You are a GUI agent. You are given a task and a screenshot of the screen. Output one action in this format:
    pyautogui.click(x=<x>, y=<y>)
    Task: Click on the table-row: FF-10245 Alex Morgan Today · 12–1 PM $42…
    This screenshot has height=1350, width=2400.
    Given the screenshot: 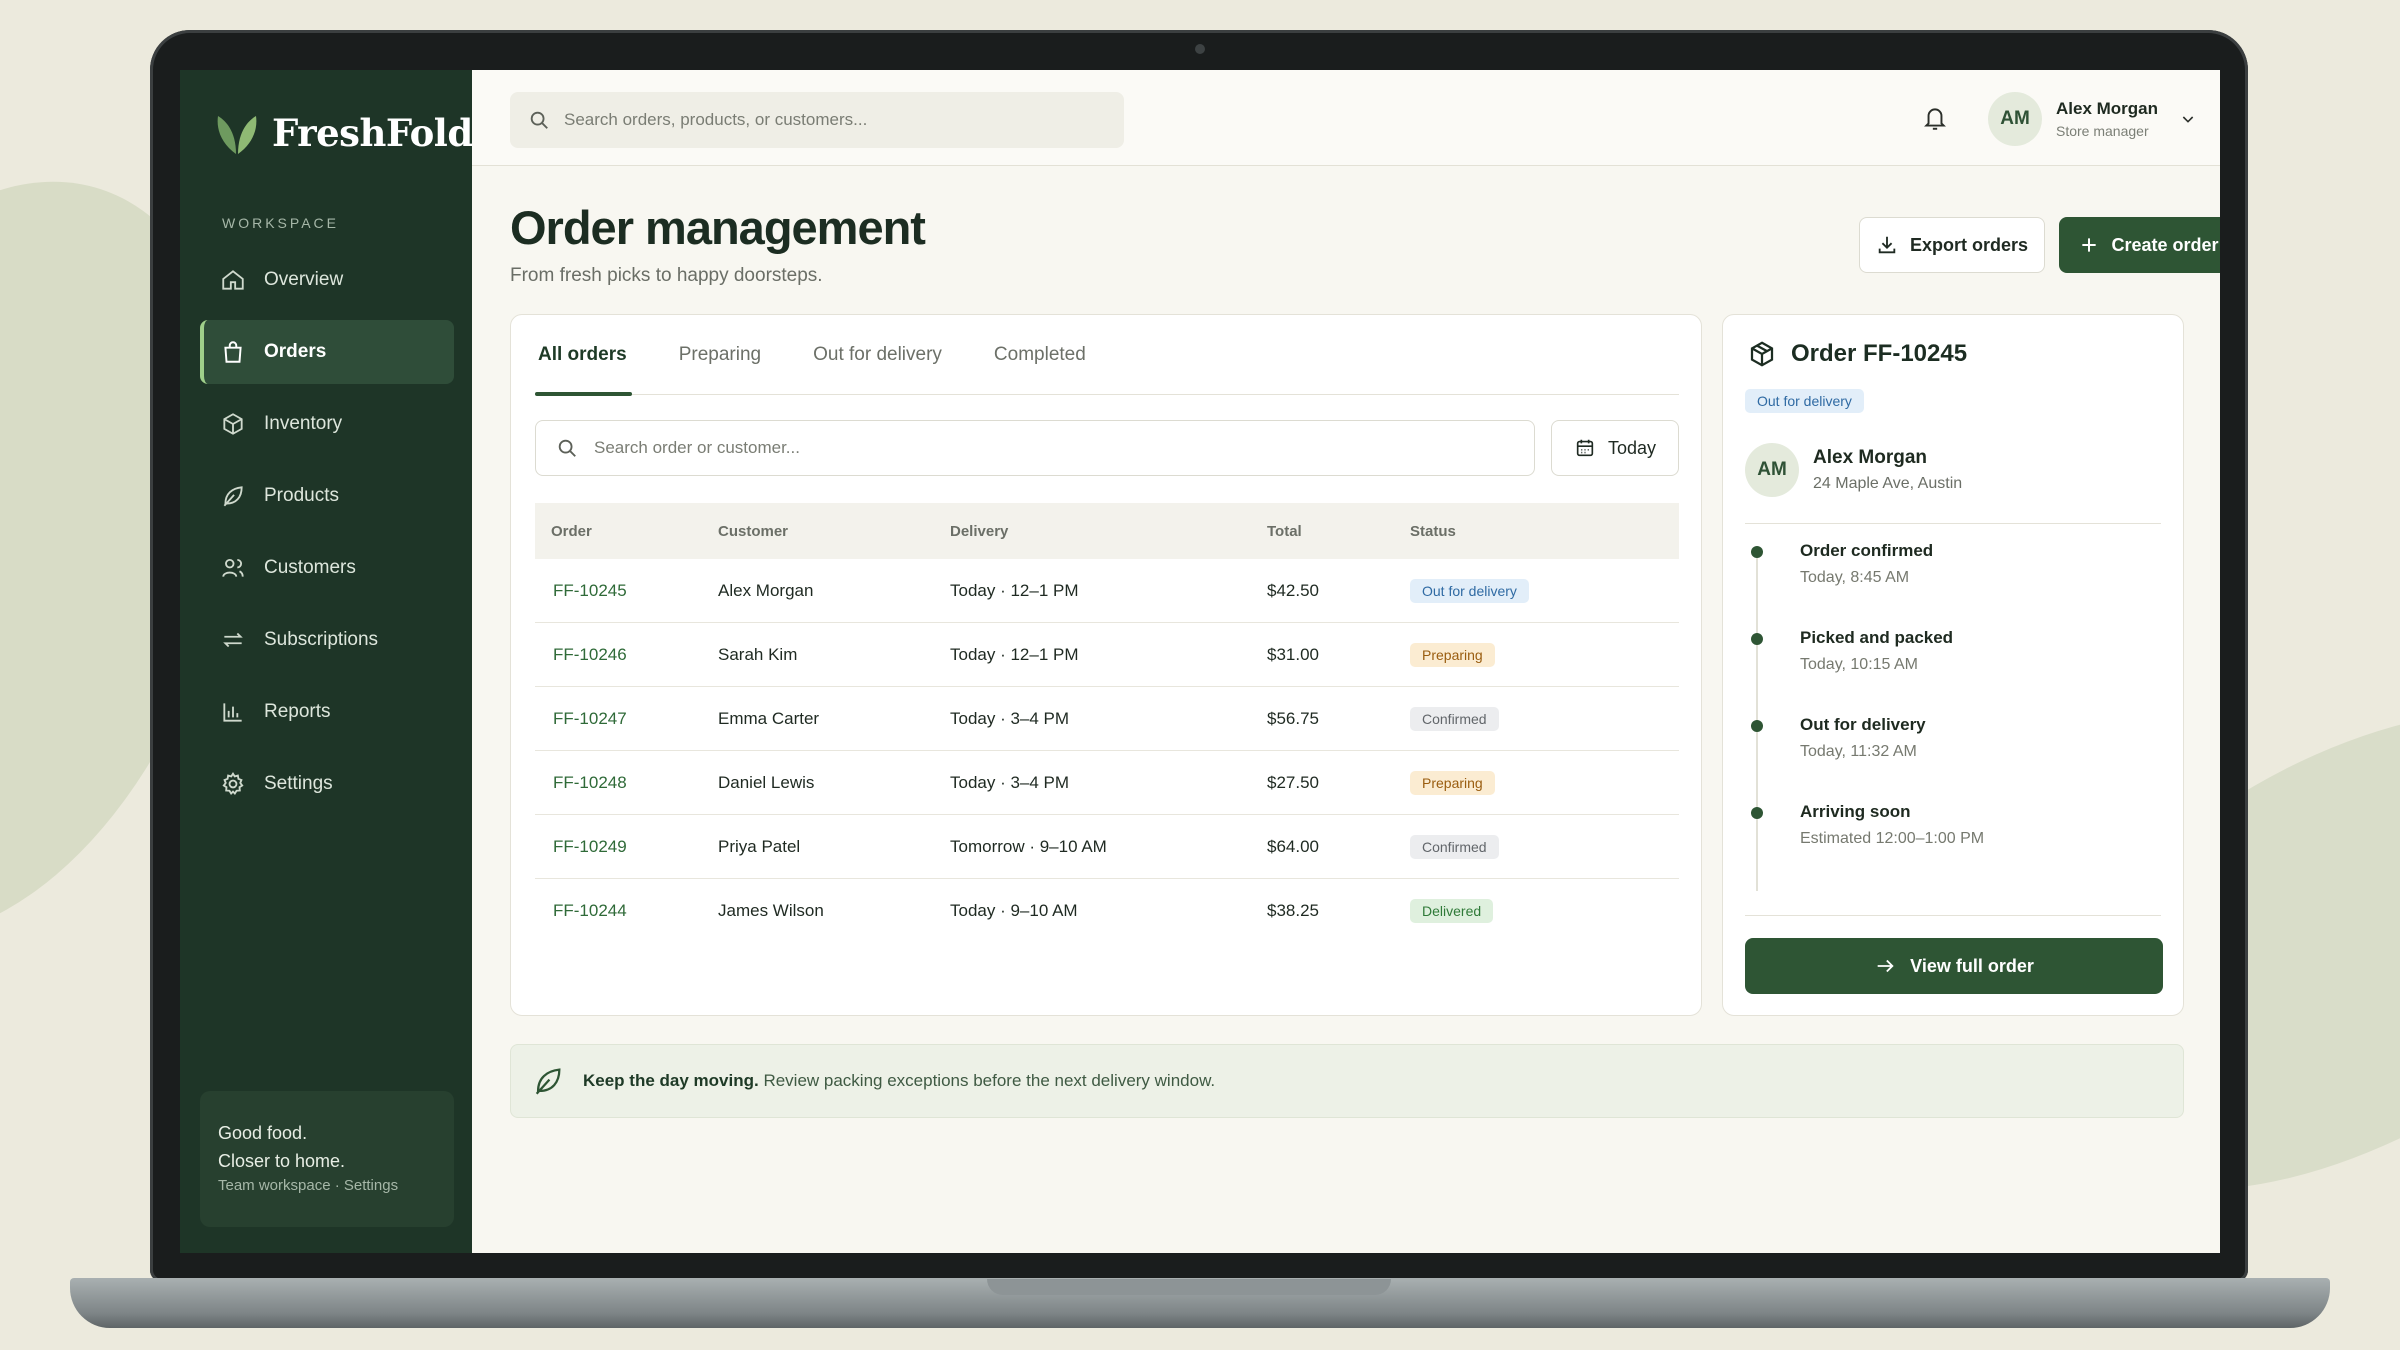 What is the action you would take?
    pyautogui.click(x=1107, y=591)
    